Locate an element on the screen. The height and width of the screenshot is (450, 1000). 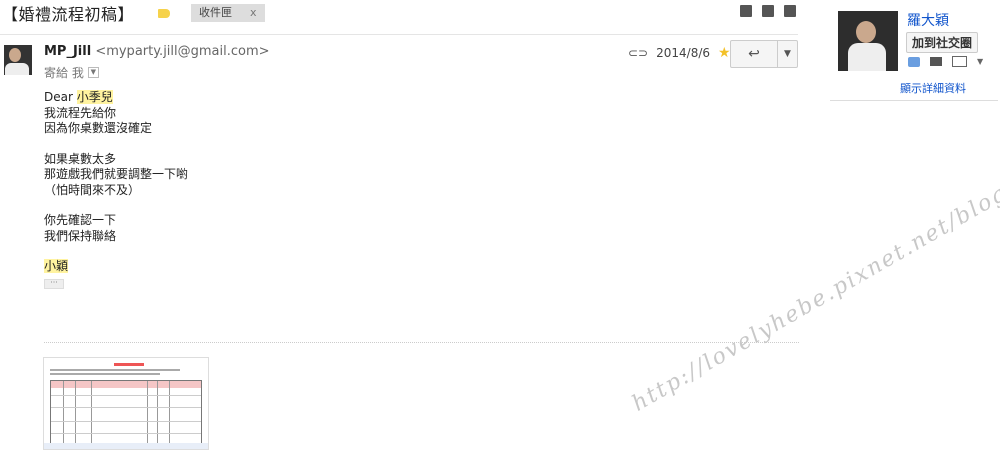
body-line: 那遊戲我們就要調整一下喲 is located at coordinates (116, 174).